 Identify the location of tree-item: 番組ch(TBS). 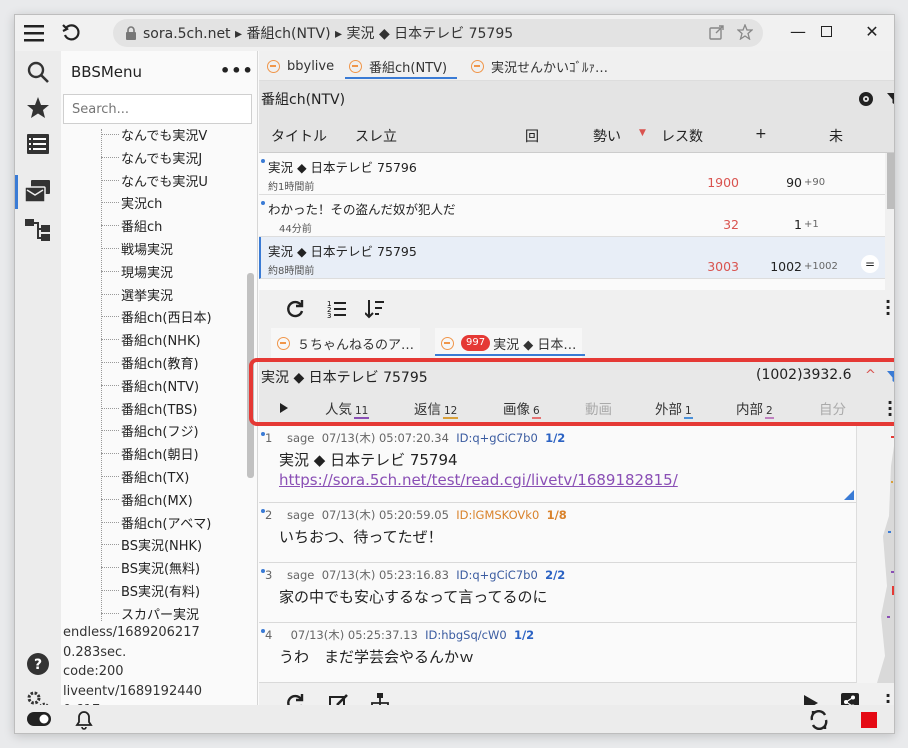
(149, 408).